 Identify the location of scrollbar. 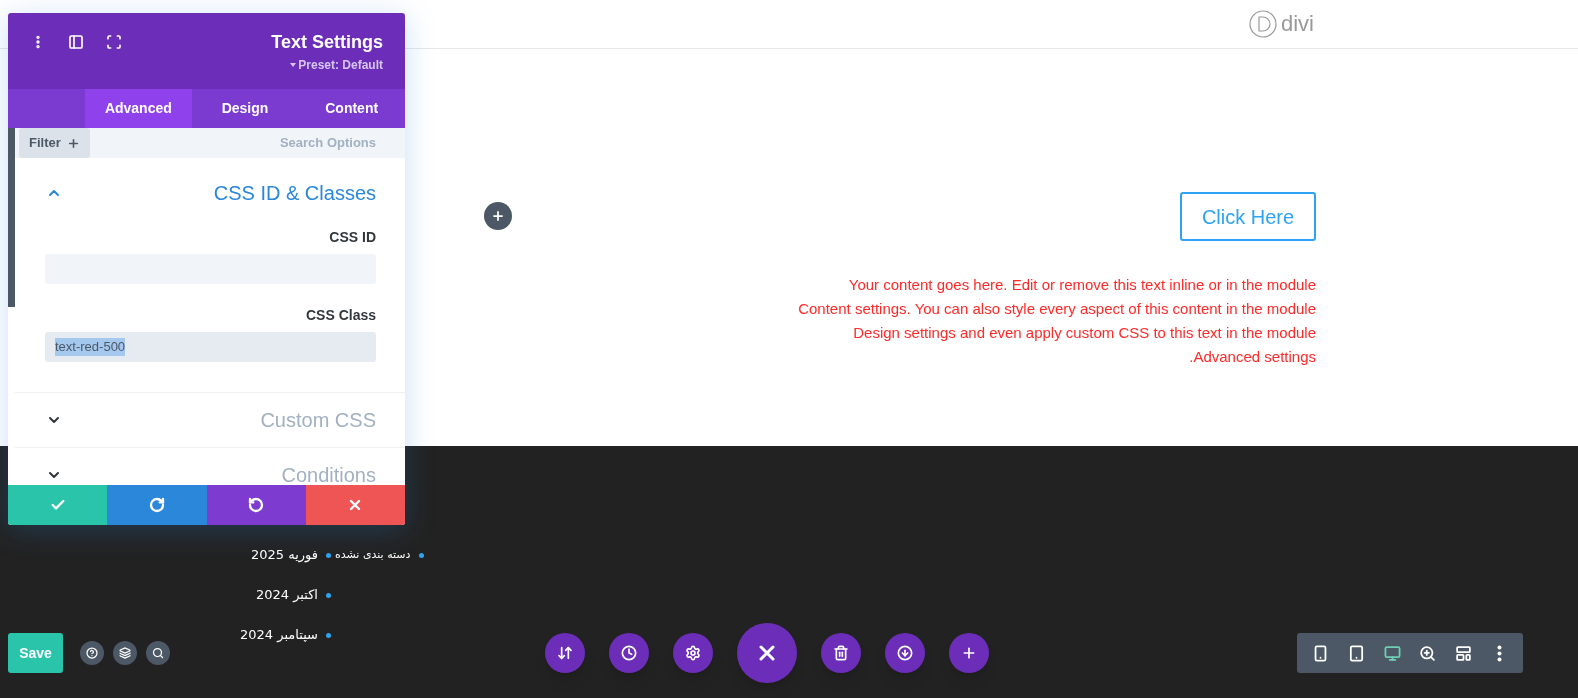
(11, 217).